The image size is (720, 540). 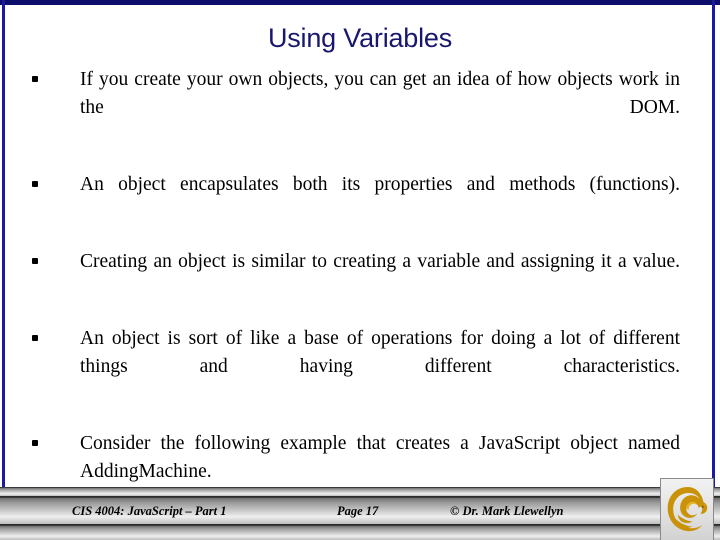 I want to click on pegasus-icon, so click(x=687, y=508).